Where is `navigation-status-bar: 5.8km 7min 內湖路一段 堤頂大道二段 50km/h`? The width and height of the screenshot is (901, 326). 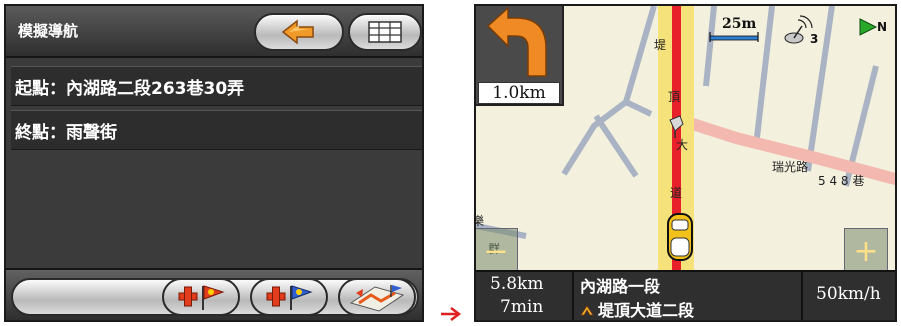
navigation-status-bar: 5.8km 7min 內湖路一段 堤頂大道二段 50km/h is located at coordinates (685, 295).